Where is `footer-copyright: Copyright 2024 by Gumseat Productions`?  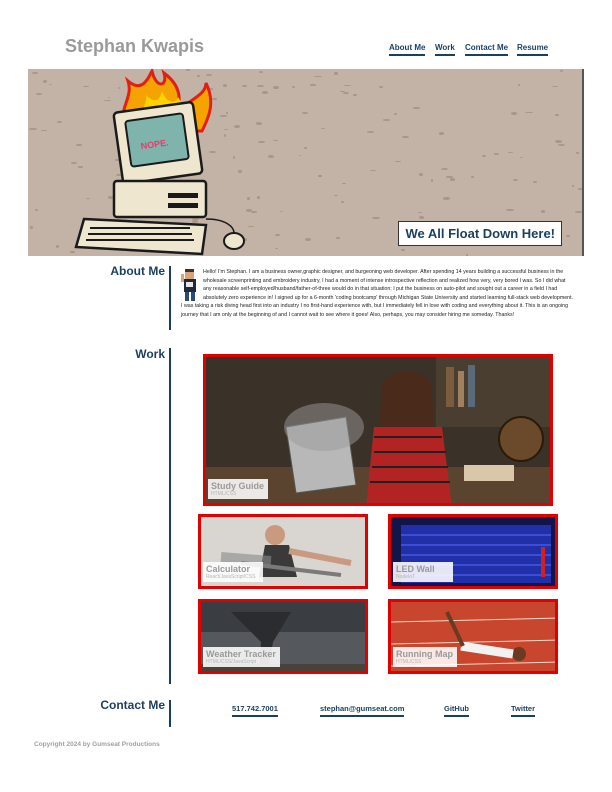 footer-copyright: Copyright 2024 by Gumseat Productions is located at coordinates (97, 744).